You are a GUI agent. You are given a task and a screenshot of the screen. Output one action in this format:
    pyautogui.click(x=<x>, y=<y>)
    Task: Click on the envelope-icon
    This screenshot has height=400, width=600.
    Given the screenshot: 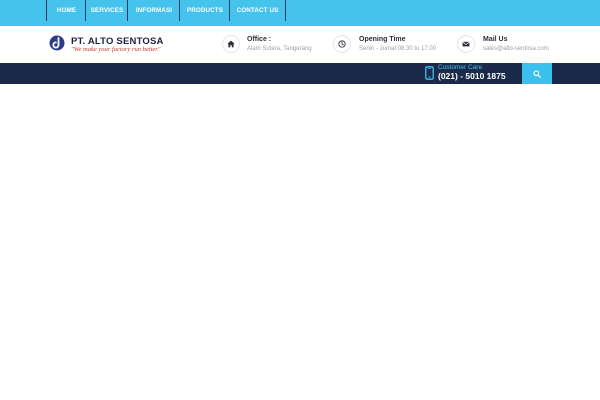 What is the action you would take?
    pyautogui.click(x=466, y=44)
    